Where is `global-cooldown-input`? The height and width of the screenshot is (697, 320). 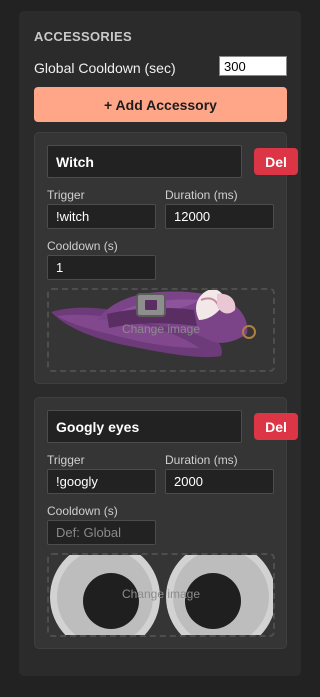
global-cooldown-input is located at coordinates (253, 66).